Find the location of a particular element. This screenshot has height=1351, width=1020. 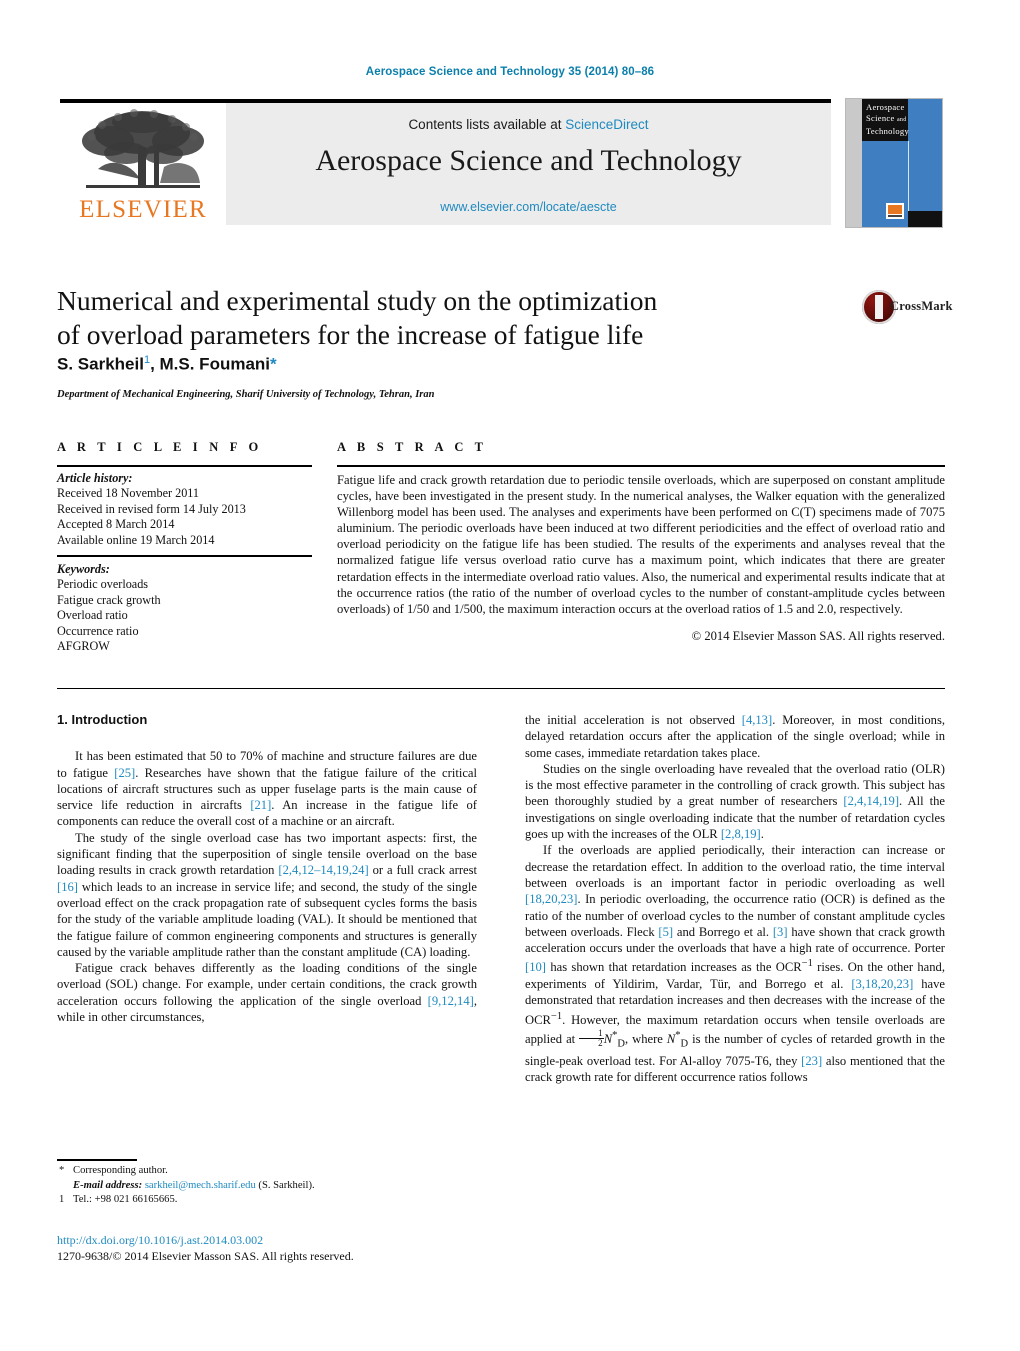

footnote-marker-one: 1 is located at coordinates (62, 1200).